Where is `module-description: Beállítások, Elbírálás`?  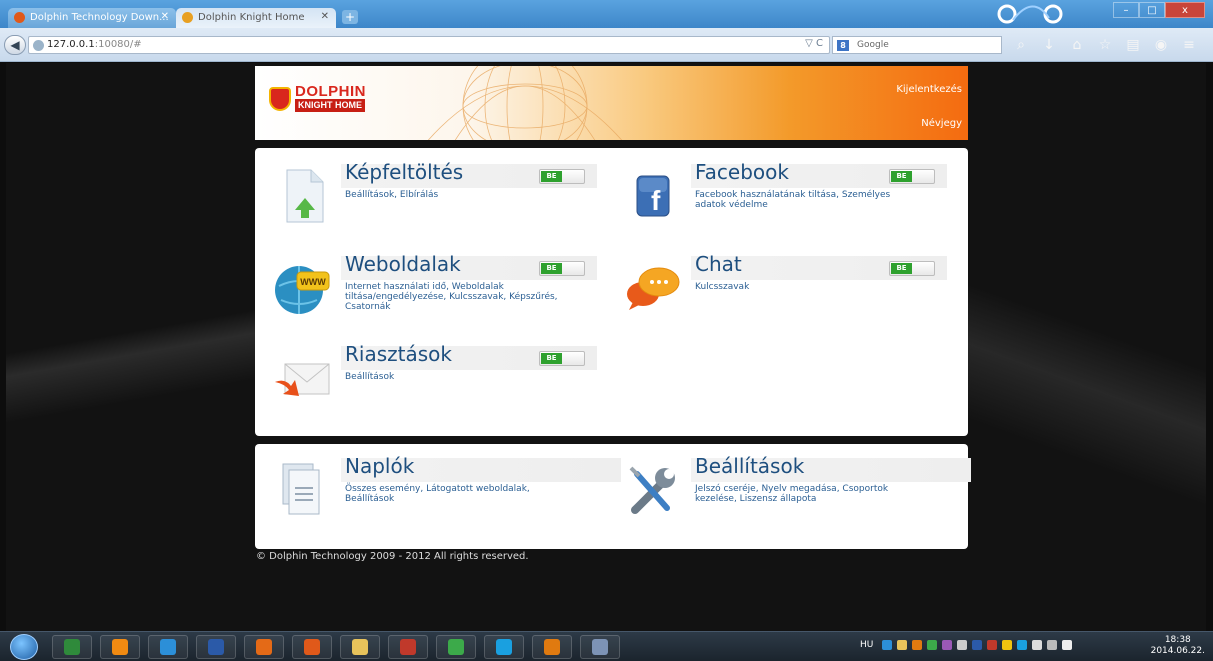 module-description: Beállítások, Elbírálás is located at coordinates (457, 195).